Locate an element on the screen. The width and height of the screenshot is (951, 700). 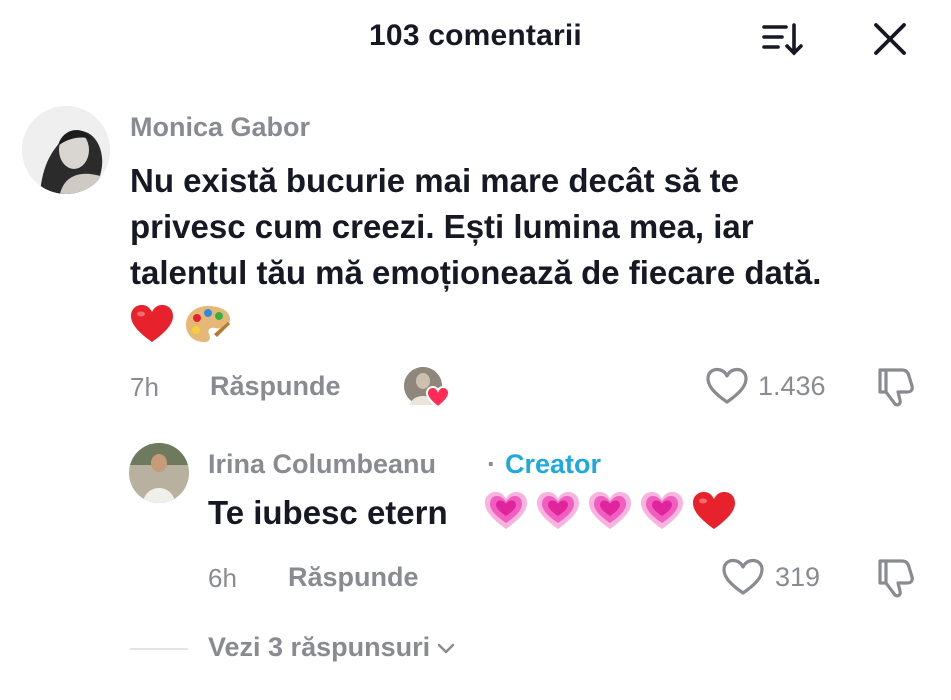
liked-by-creator-heart-icon is located at coordinates (438, 397).